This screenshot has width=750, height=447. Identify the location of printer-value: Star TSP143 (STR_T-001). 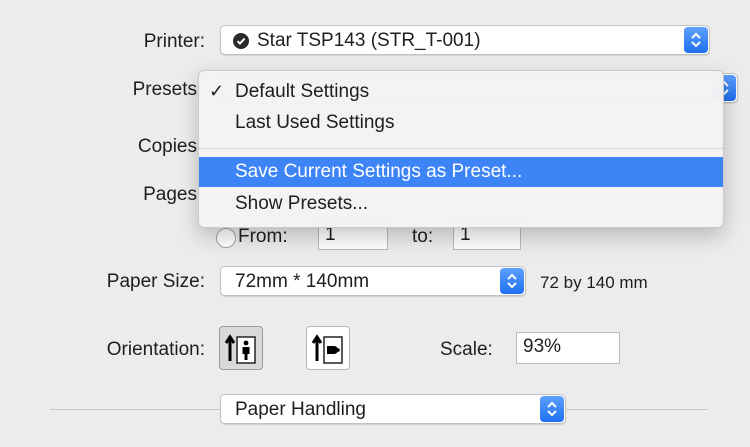
(369, 40).